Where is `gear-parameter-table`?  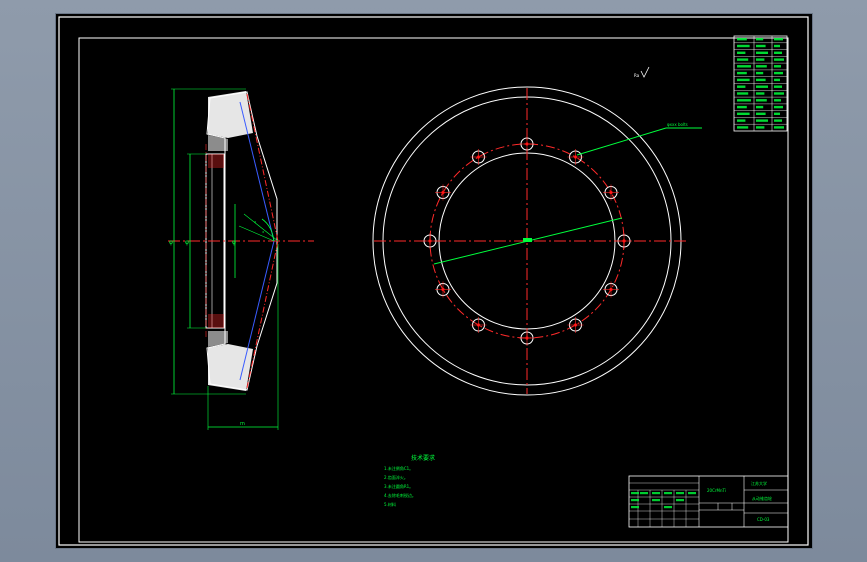
gear-parameter-table is located at coordinates (760, 83).